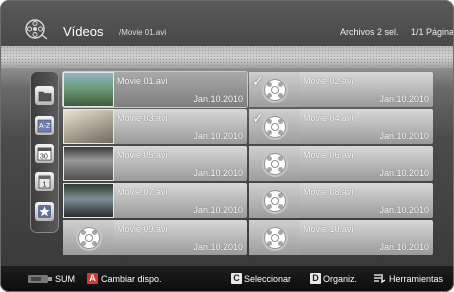 Image resolution: width=454 pixels, height=292 pixels. I want to click on alphabet-icon: A-Z, so click(44, 125).